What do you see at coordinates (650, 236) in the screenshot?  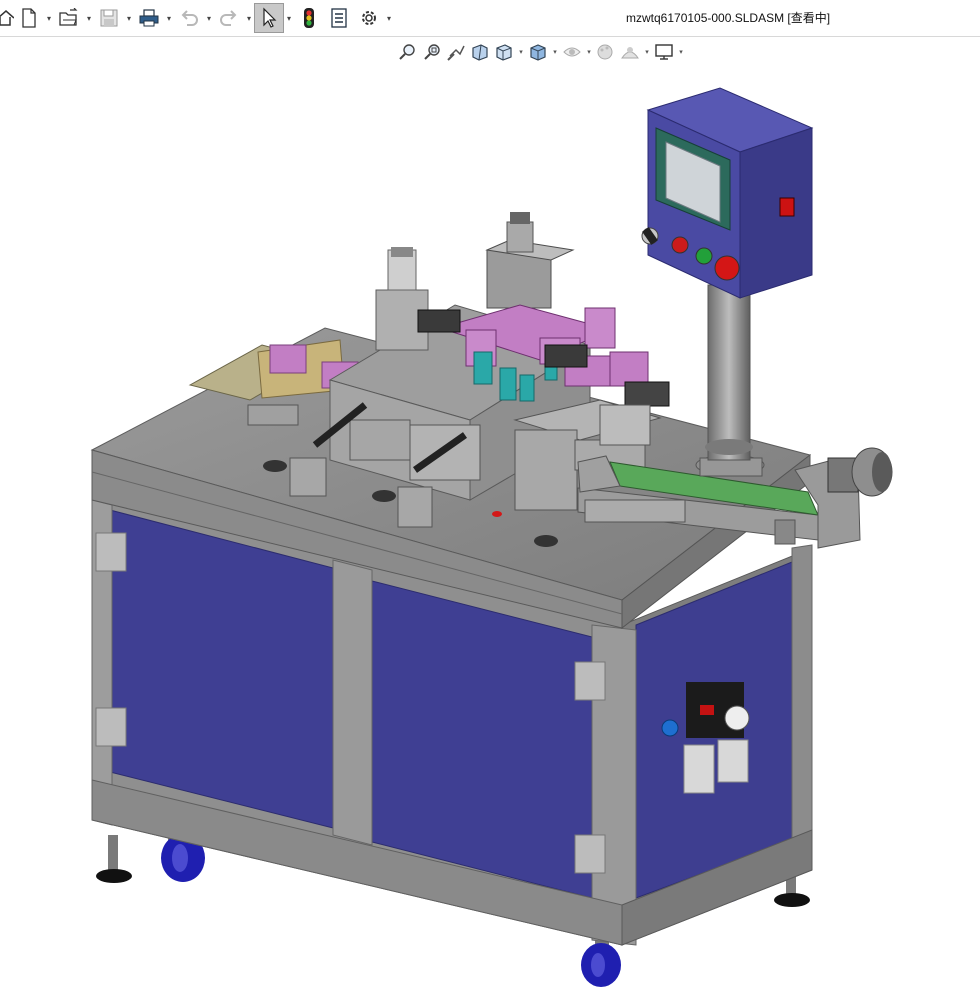 I see `selector-switch` at bounding box center [650, 236].